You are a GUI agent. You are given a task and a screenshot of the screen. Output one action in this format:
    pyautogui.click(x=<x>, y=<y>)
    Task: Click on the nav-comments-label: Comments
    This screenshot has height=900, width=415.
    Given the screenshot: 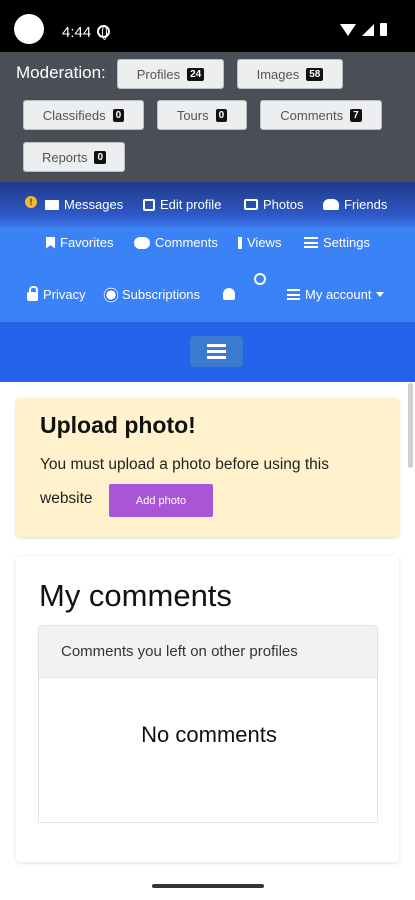 What is the action you would take?
    pyautogui.click(x=186, y=242)
    